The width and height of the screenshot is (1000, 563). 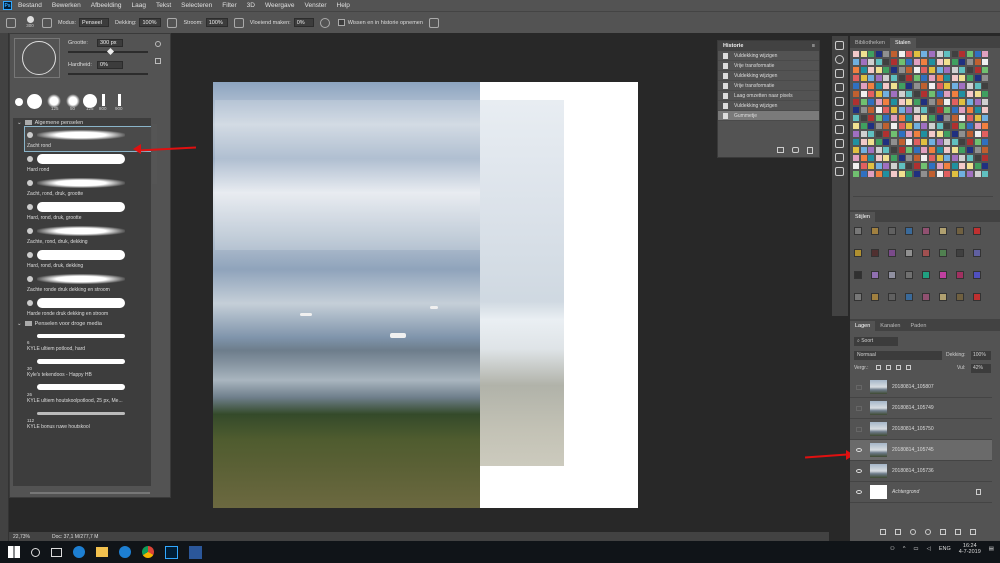 What do you see at coordinates (876, 341) in the screenshot?
I see `layer-filter-select: ⌕ Soort` at bounding box center [876, 341].